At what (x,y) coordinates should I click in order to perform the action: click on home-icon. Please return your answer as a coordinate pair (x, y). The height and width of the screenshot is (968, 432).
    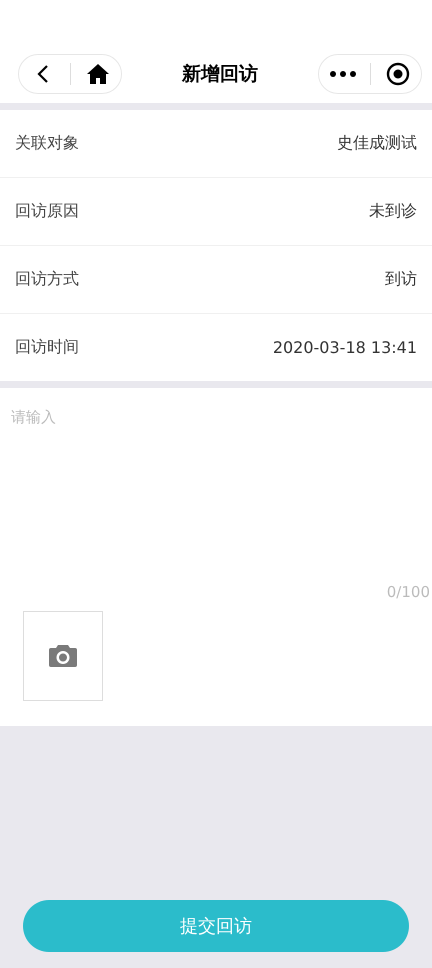
    Looking at the image, I should click on (98, 74).